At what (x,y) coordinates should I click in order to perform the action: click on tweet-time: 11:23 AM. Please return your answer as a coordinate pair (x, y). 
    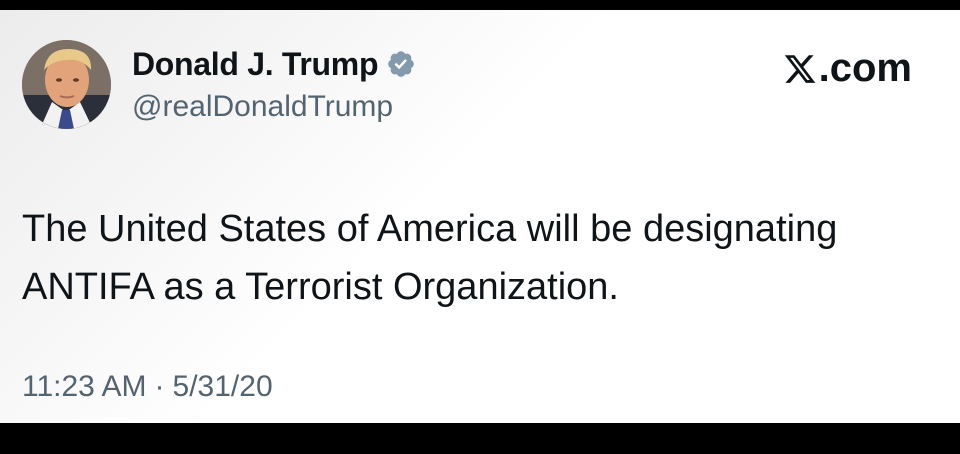
    Looking at the image, I should click on (84, 386).